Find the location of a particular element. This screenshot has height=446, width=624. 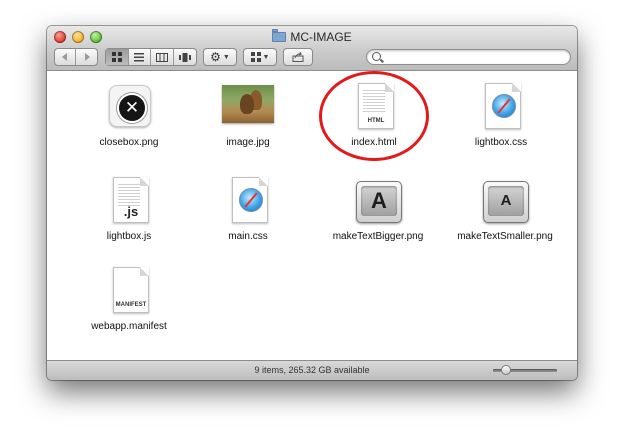

file-name: closebox.png is located at coordinates (129, 142).